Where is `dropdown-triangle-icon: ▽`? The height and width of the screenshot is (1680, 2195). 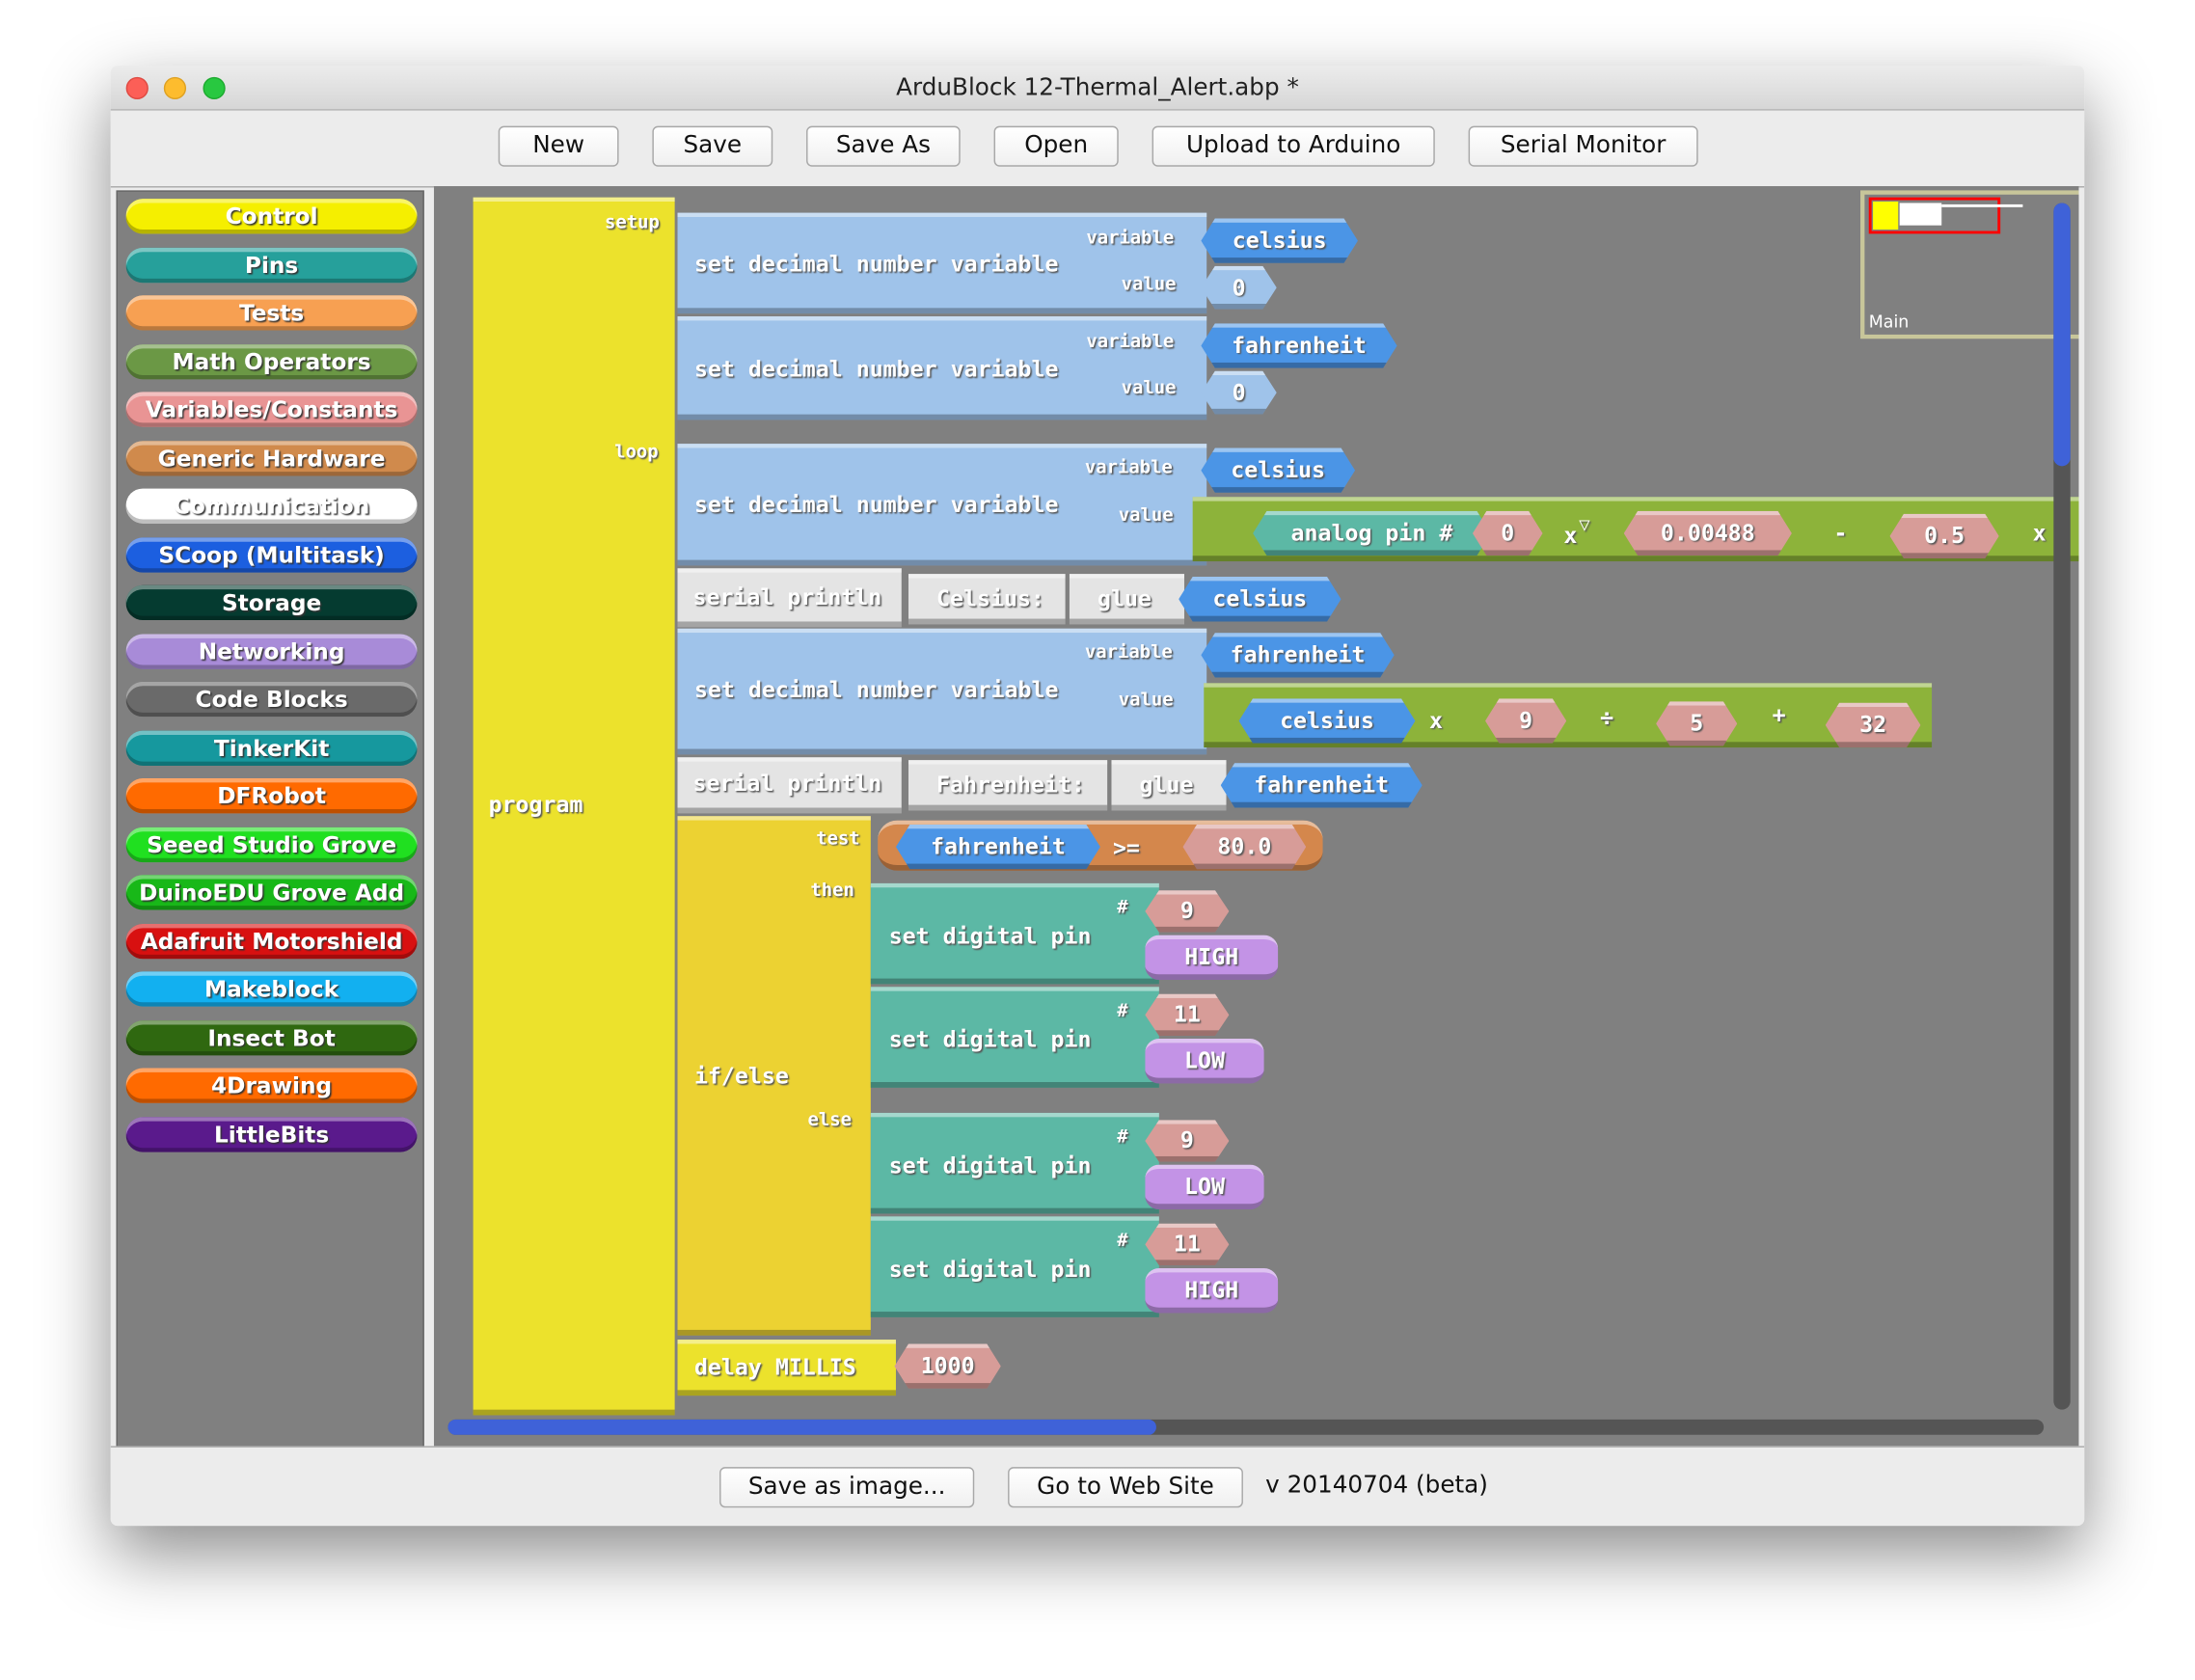 dropdown-triangle-icon: ▽ is located at coordinates (1584, 526).